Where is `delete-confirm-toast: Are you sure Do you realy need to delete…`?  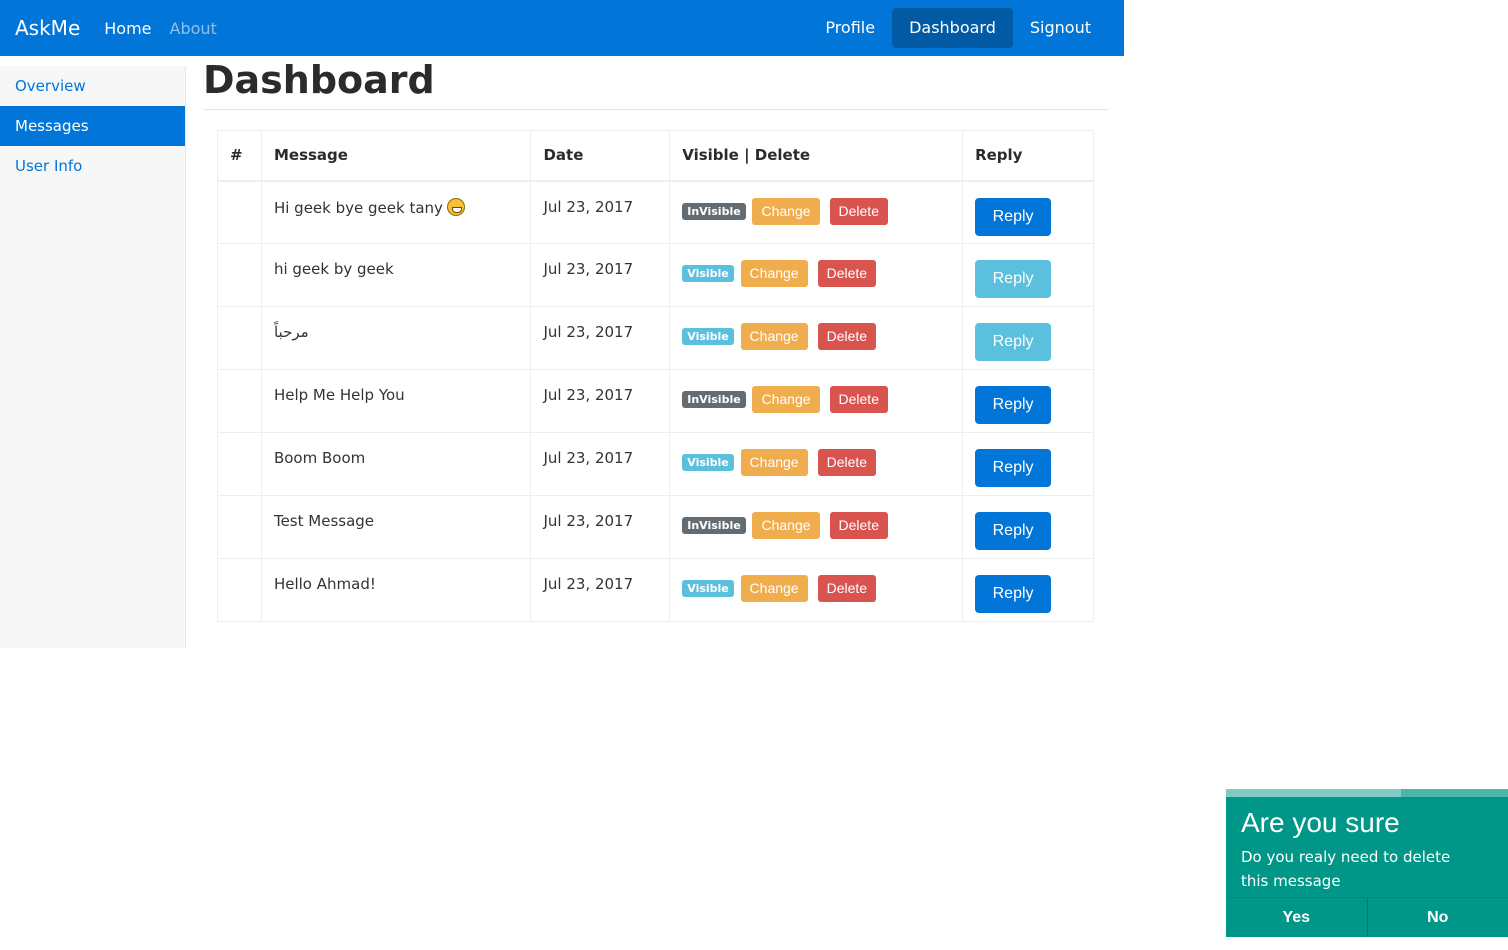
delete-confirm-toast: Are you sure Do you realy need to delete… is located at coordinates (1367, 863).